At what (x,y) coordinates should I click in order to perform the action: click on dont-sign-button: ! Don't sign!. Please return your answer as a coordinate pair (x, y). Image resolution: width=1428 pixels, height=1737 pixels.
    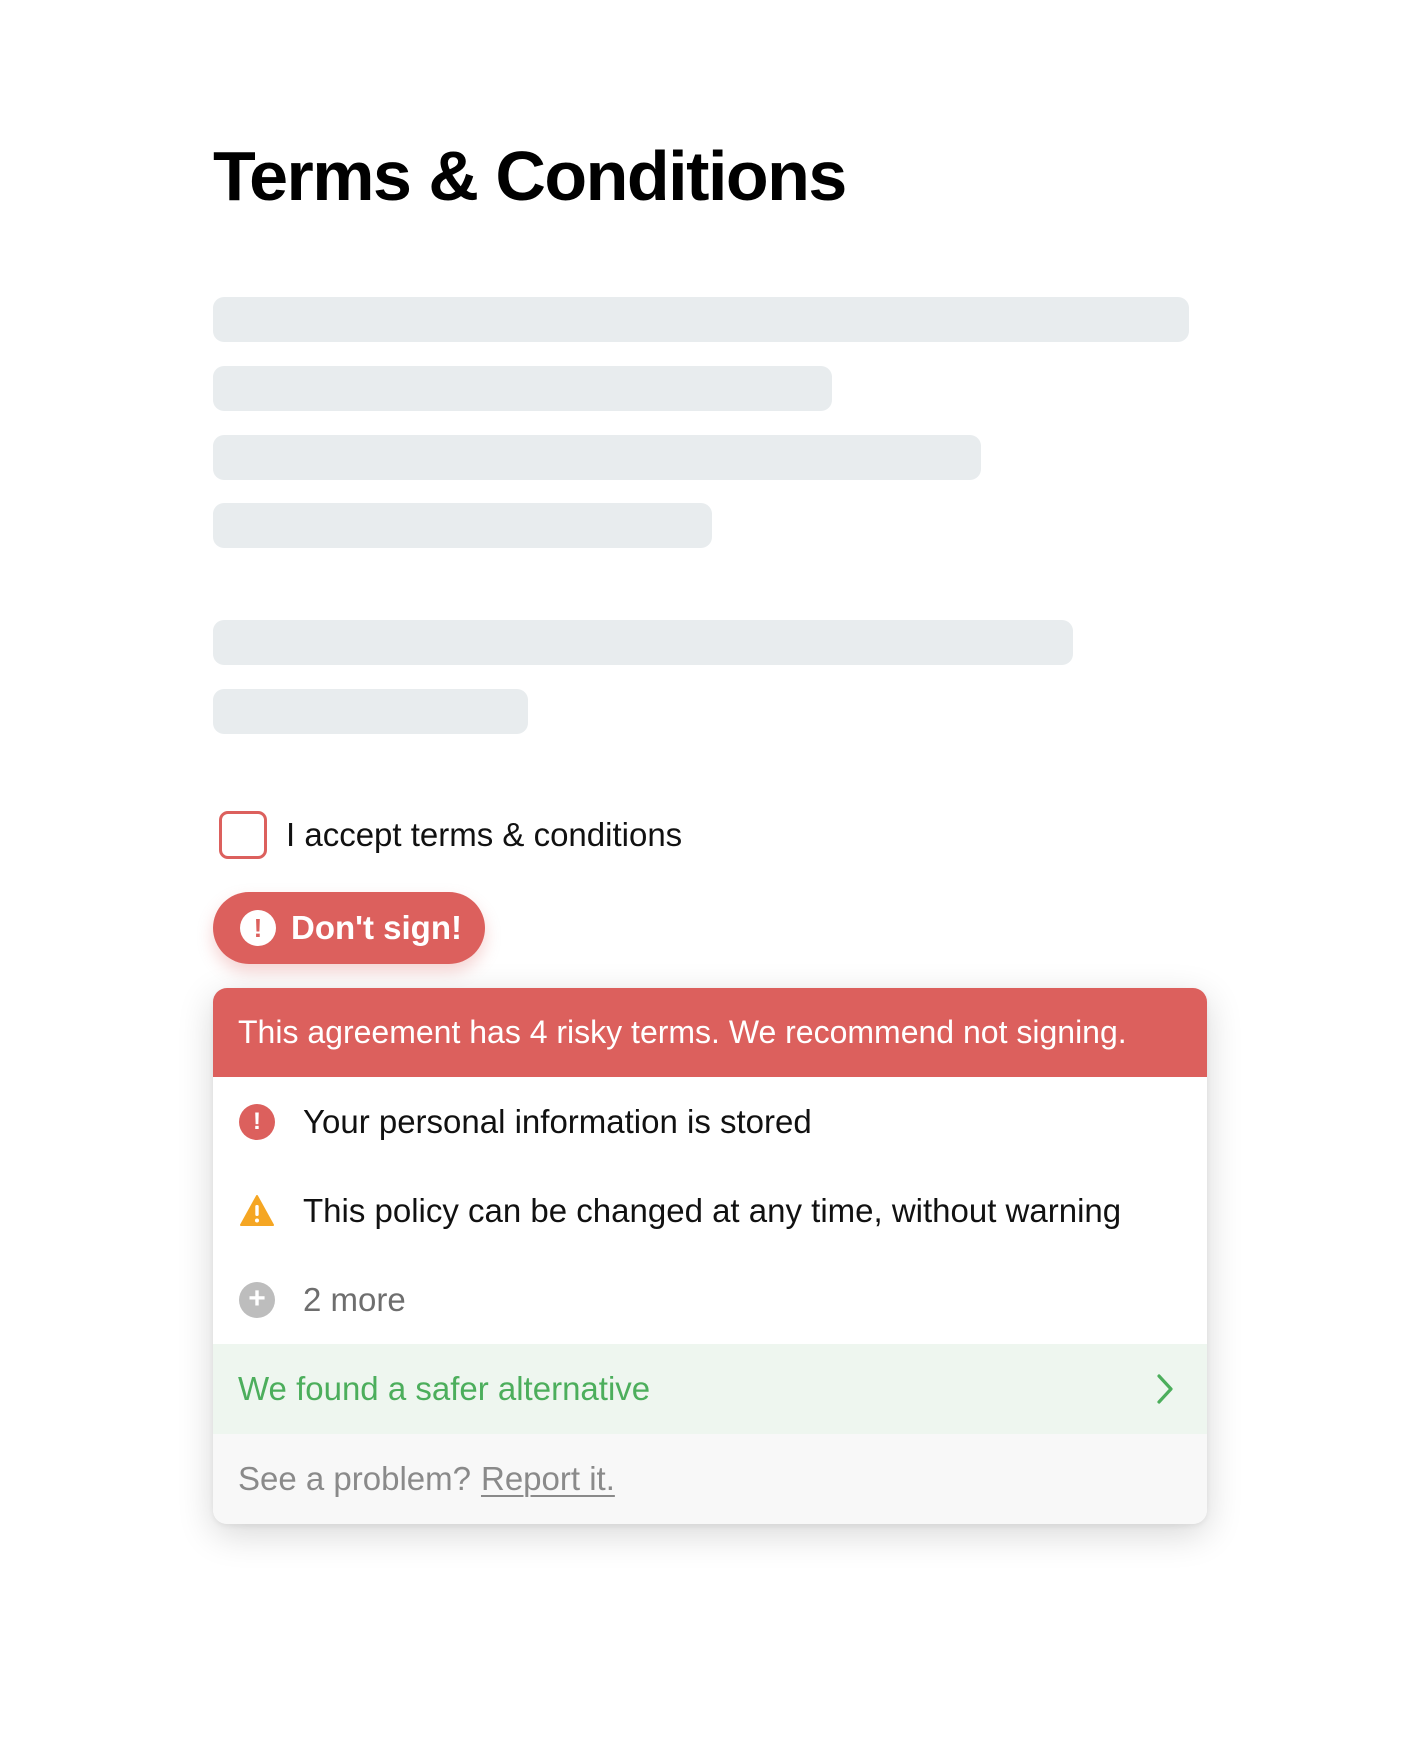
    Looking at the image, I should click on (349, 928).